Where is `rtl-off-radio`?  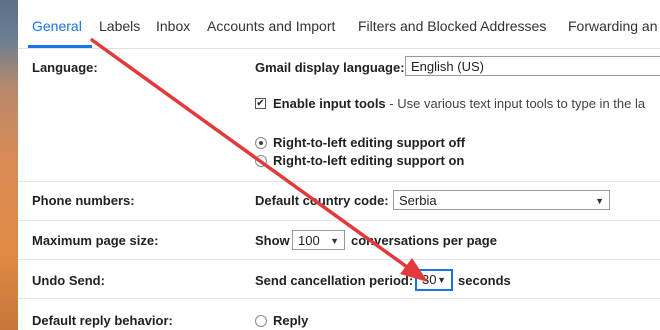
rtl-off-radio is located at coordinates (261, 143).